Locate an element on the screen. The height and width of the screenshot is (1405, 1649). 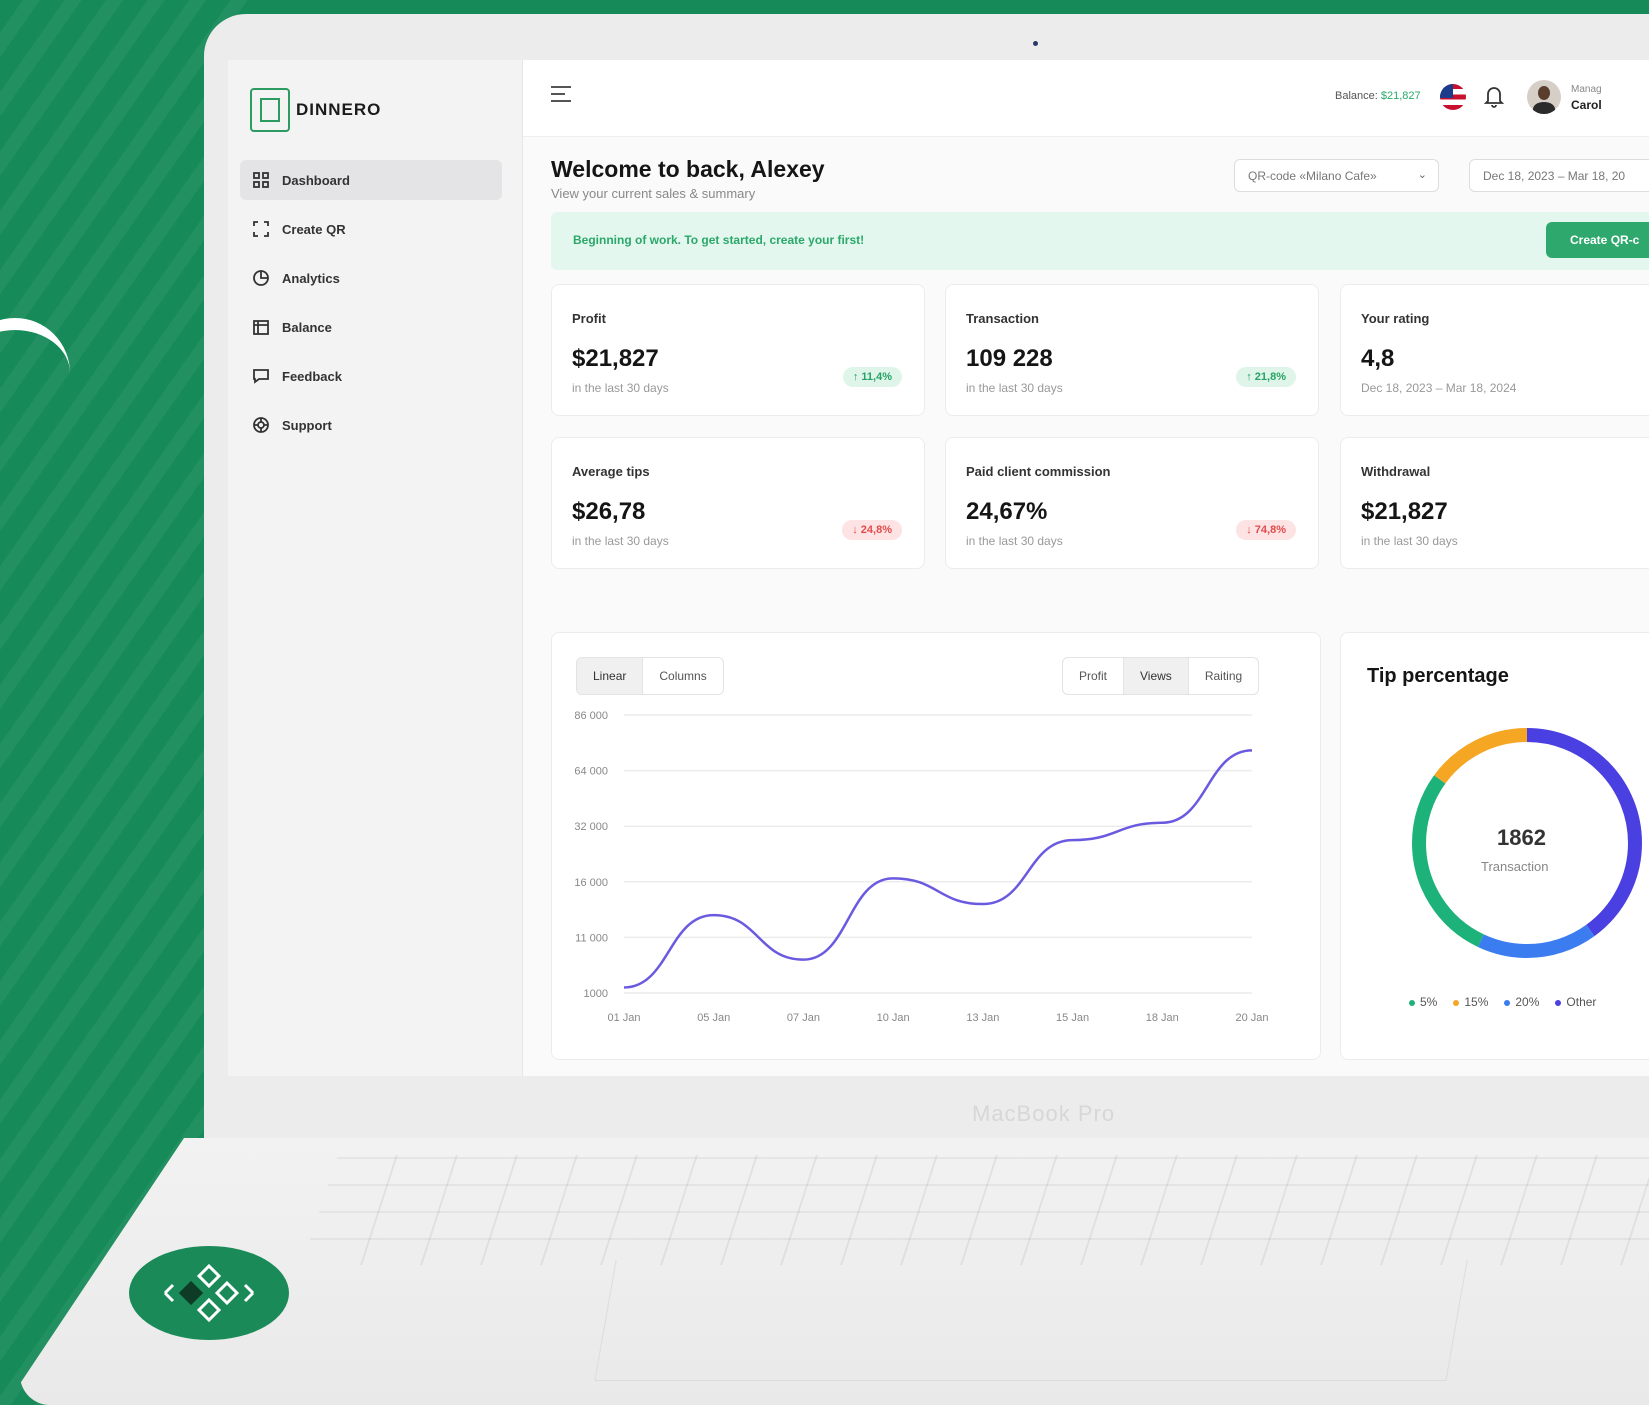
chevron-down-icon: ⌄ is located at coordinates (1422, 175).